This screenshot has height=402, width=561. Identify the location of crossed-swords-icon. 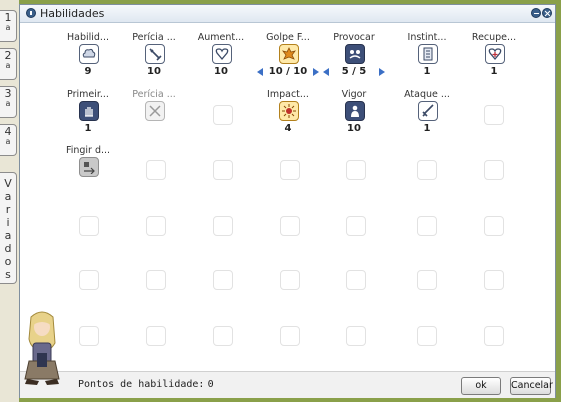
(155, 111).